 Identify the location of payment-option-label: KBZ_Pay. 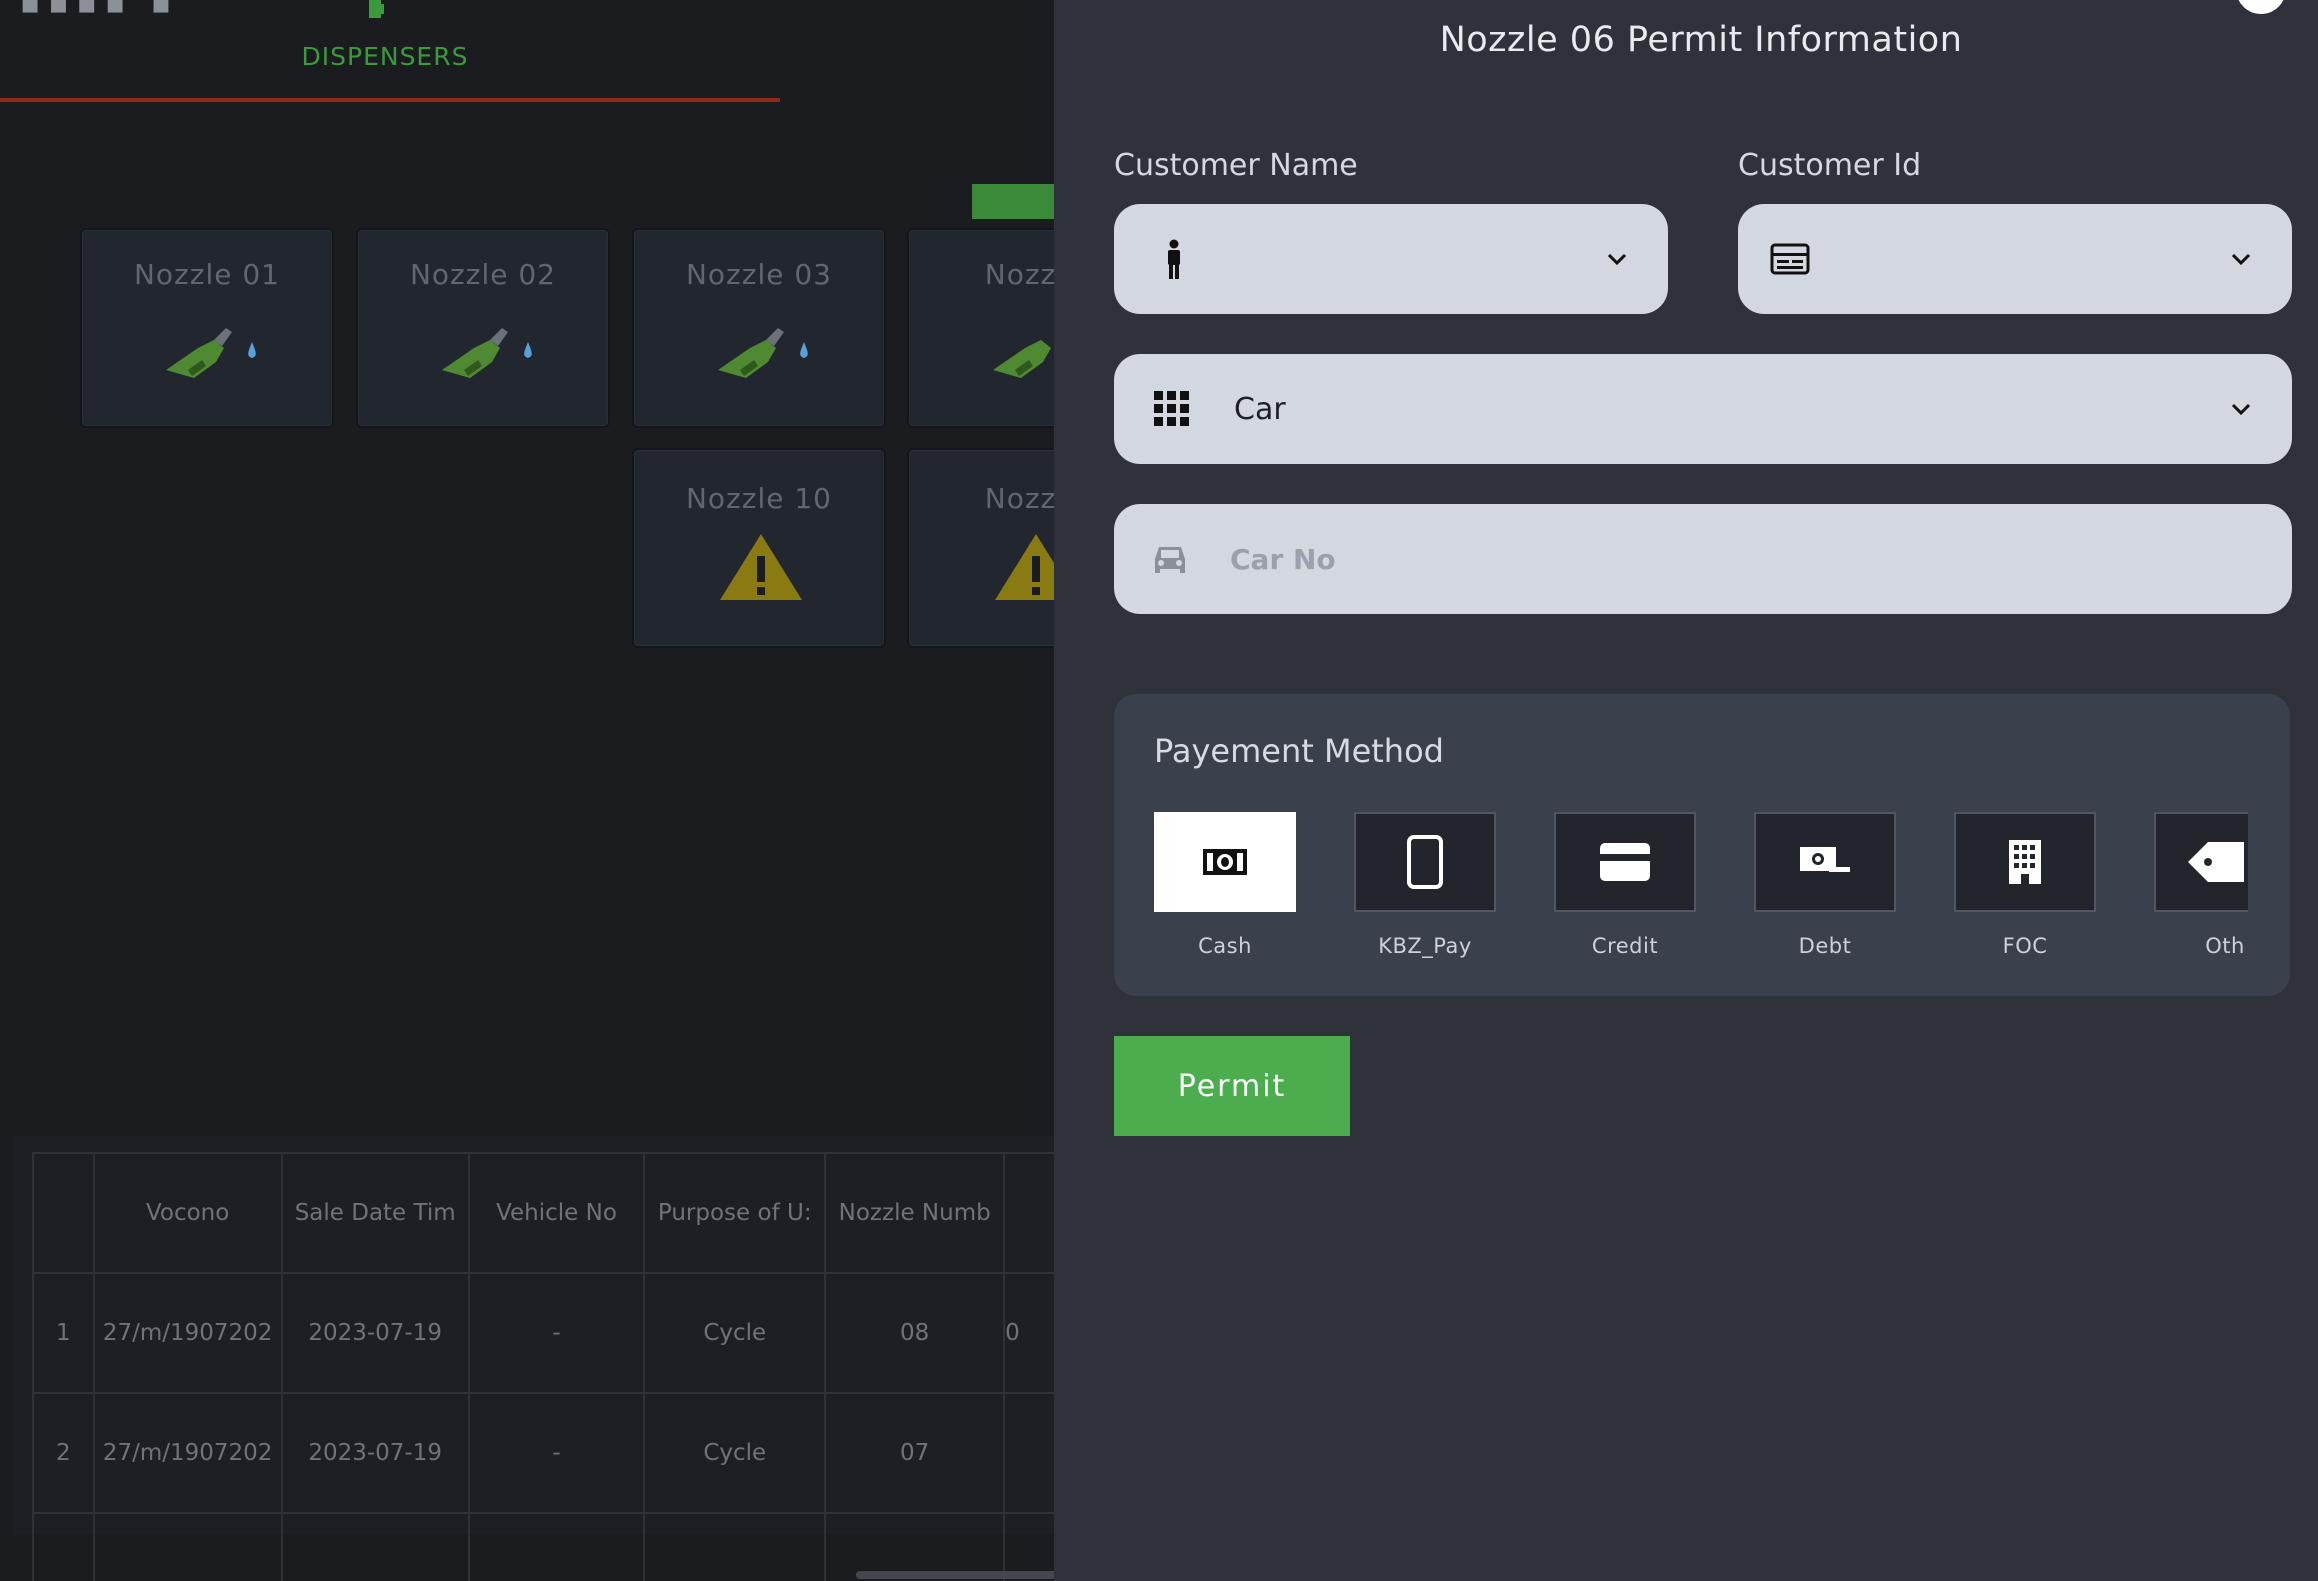
(1425, 946).